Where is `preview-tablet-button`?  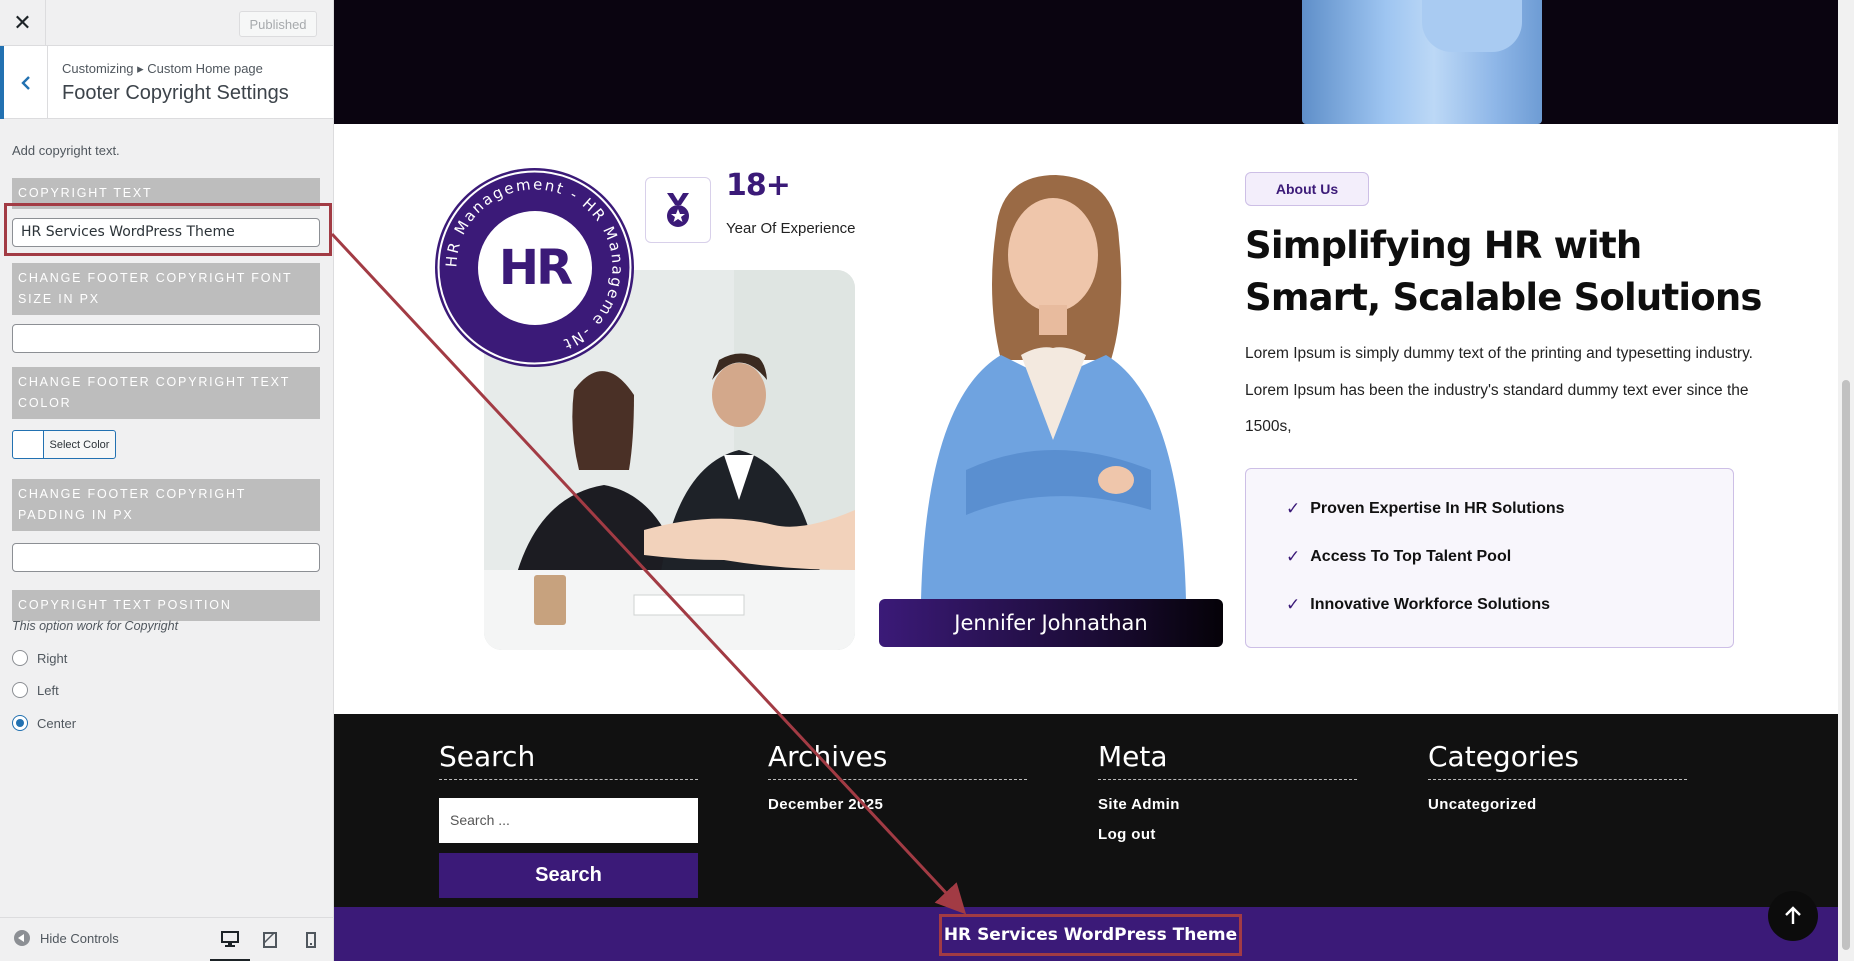
preview-tablet-button is located at coordinates (270, 939).